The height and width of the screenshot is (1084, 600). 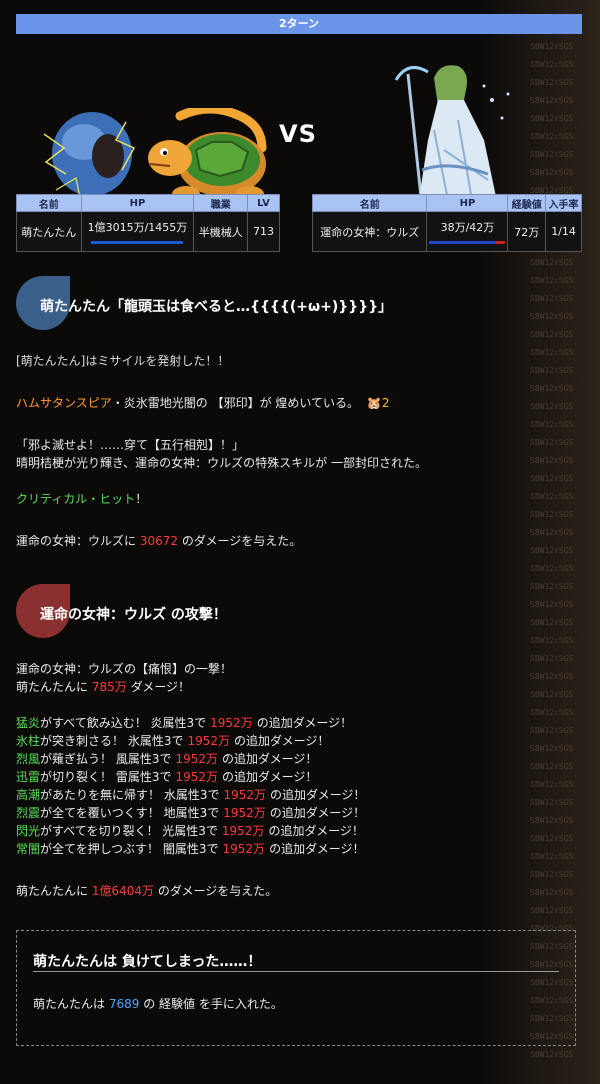 I want to click on enemy-hp-bar, so click(x=467, y=242).